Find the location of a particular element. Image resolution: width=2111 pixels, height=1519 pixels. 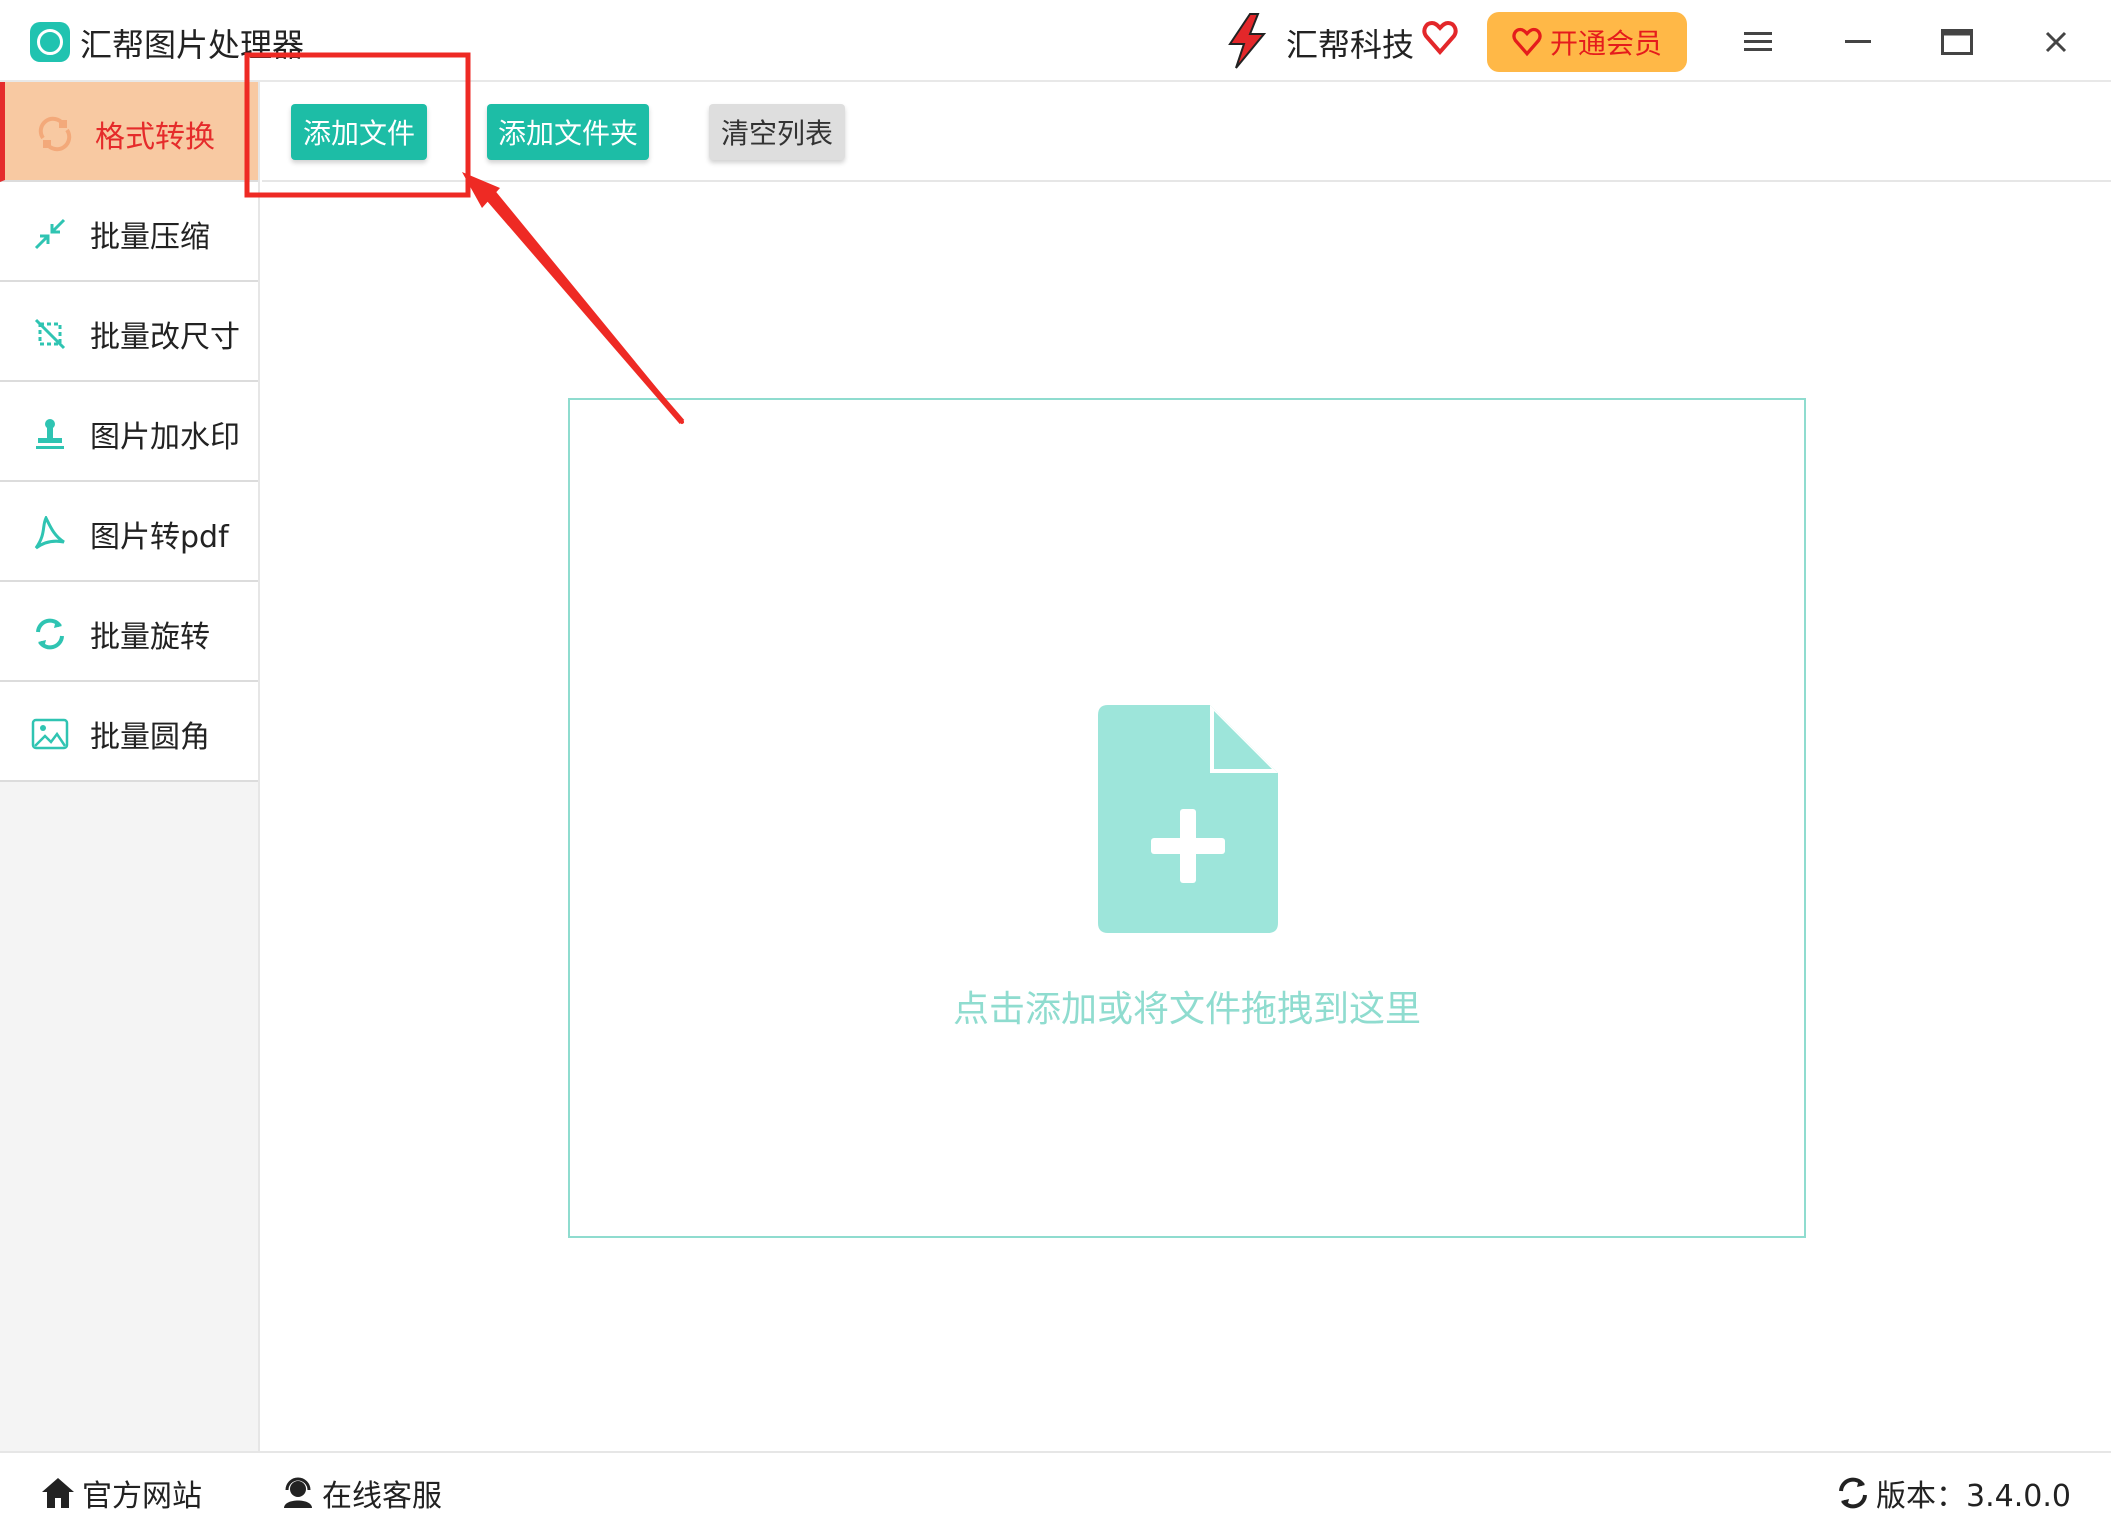

sidebar: 格式转换 批量压缩 批量改尺寸 图片加水印 图片转pdf 批量旋转 批量圆角 is located at coordinates (130, 766).